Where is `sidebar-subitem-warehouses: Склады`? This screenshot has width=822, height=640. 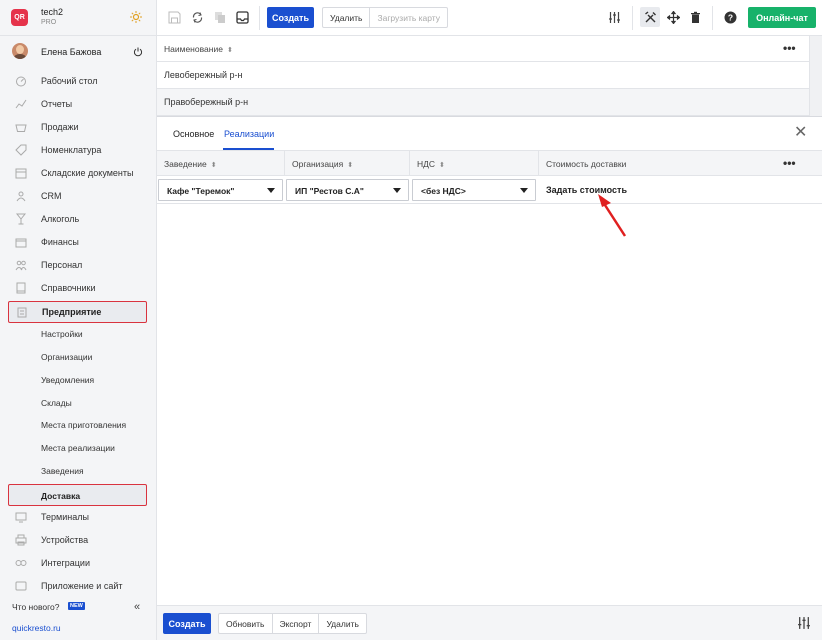 sidebar-subitem-warehouses: Склады is located at coordinates (78, 403).